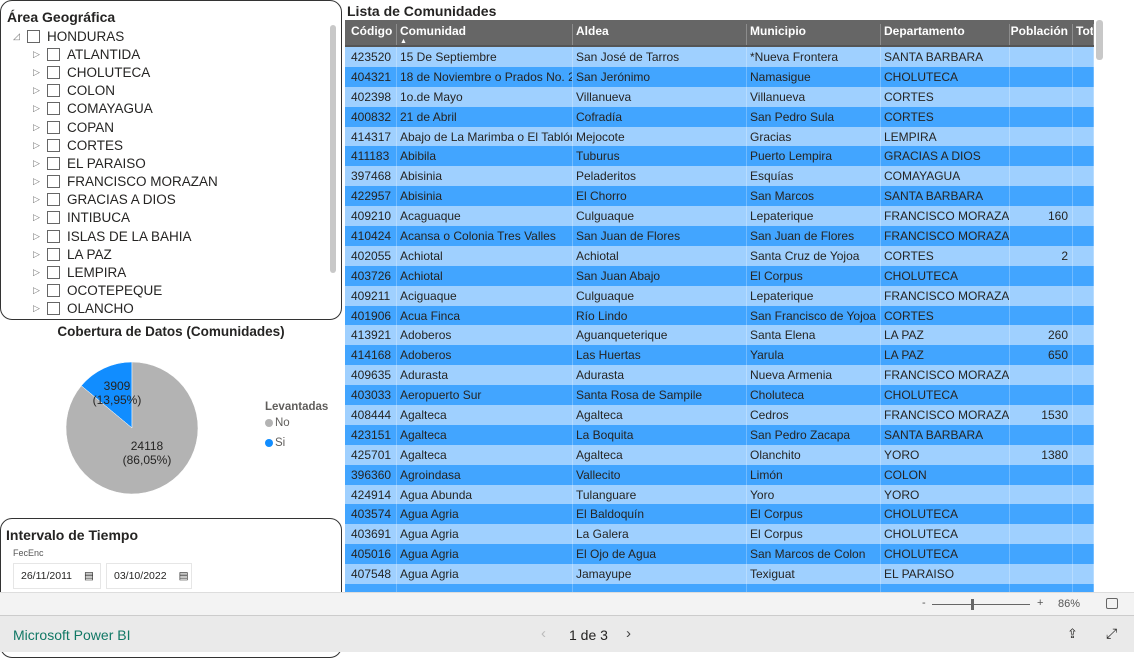 Image resolution: width=1134 pixels, height=658 pixels. Describe the element at coordinates (719, 355) in the screenshot. I see `table-row: 414168 Adoberos Las Huertas Yarula LA PAZ 650` at that location.